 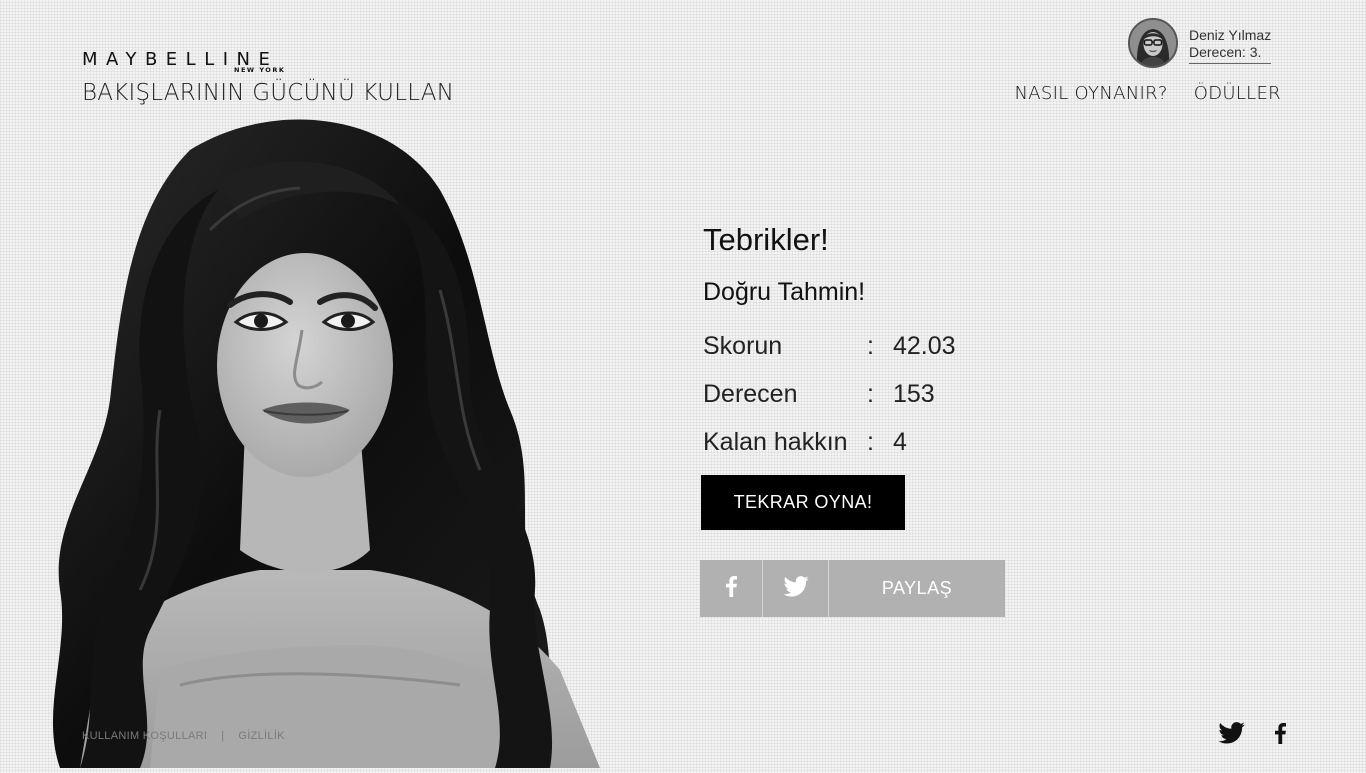 I want to click on share-bar: PAYLAŞ, so click(x=852, y=588).